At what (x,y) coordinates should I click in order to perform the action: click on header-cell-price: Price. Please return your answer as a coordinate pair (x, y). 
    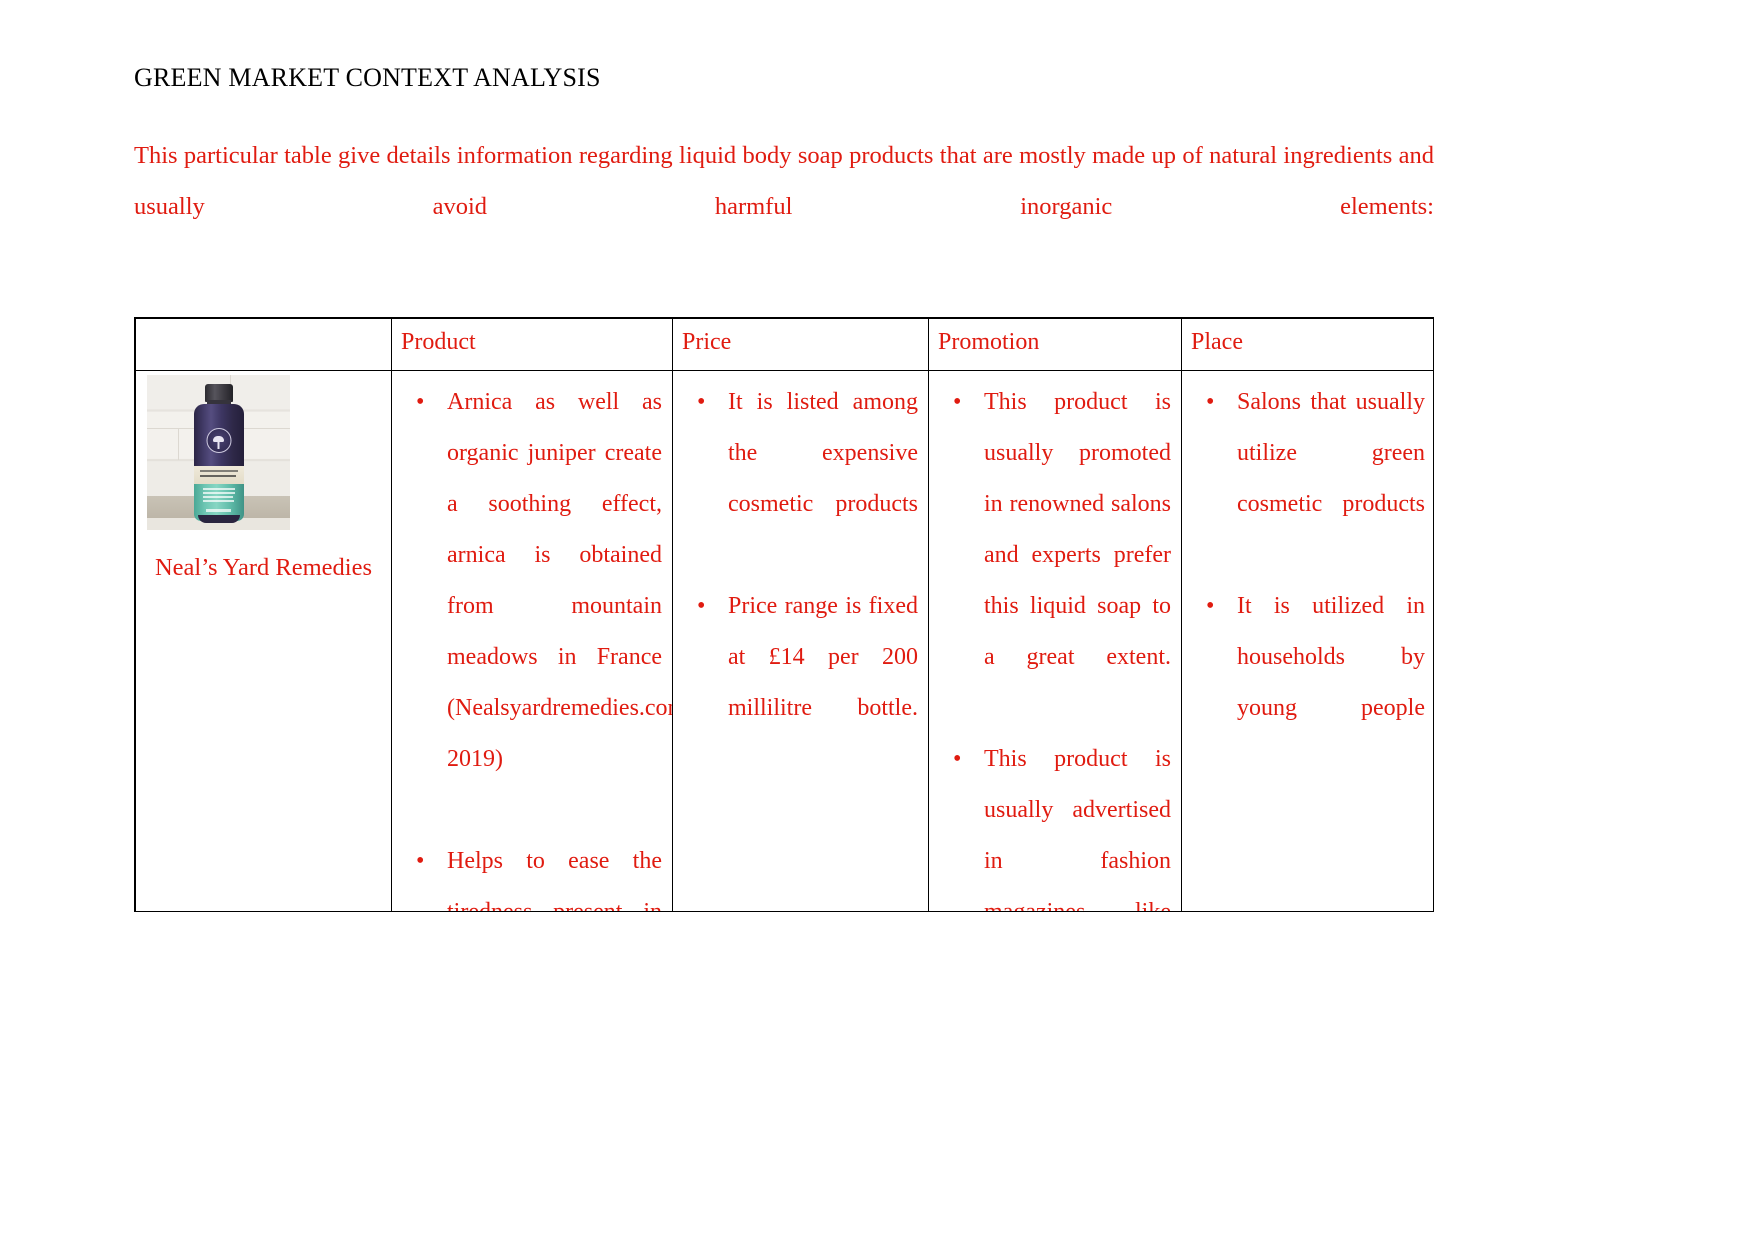
    Looking at the image, I should click on (800, 344).